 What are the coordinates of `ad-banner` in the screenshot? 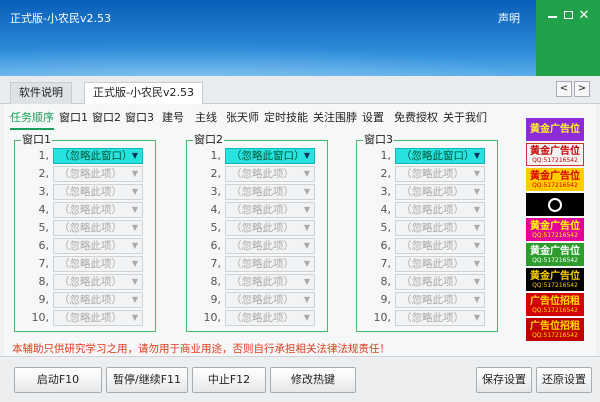 It's located at (555, 204).